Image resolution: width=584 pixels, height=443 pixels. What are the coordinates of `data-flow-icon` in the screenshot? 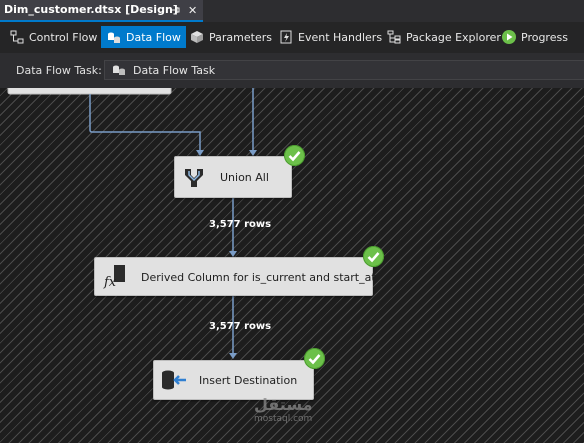 It's located at (114, 37).